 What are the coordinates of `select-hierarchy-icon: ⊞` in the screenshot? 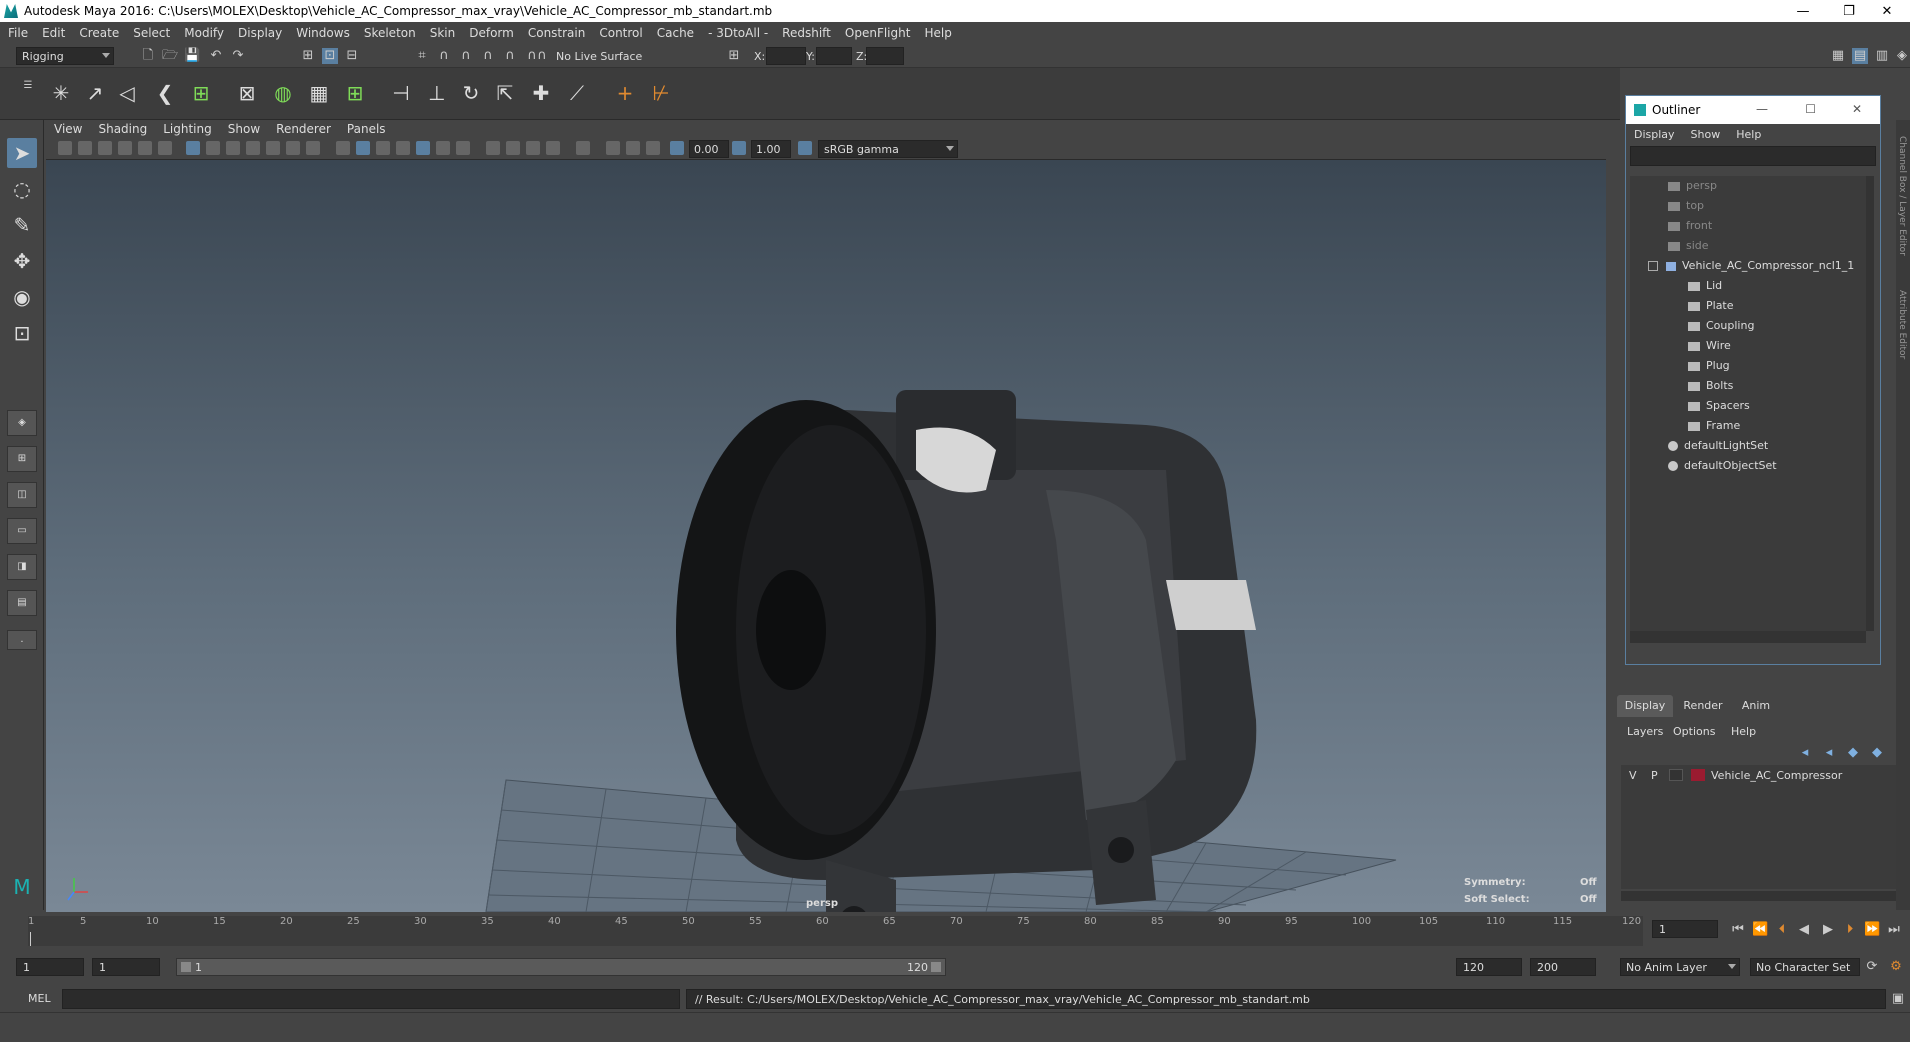 It's located at (308, 56).